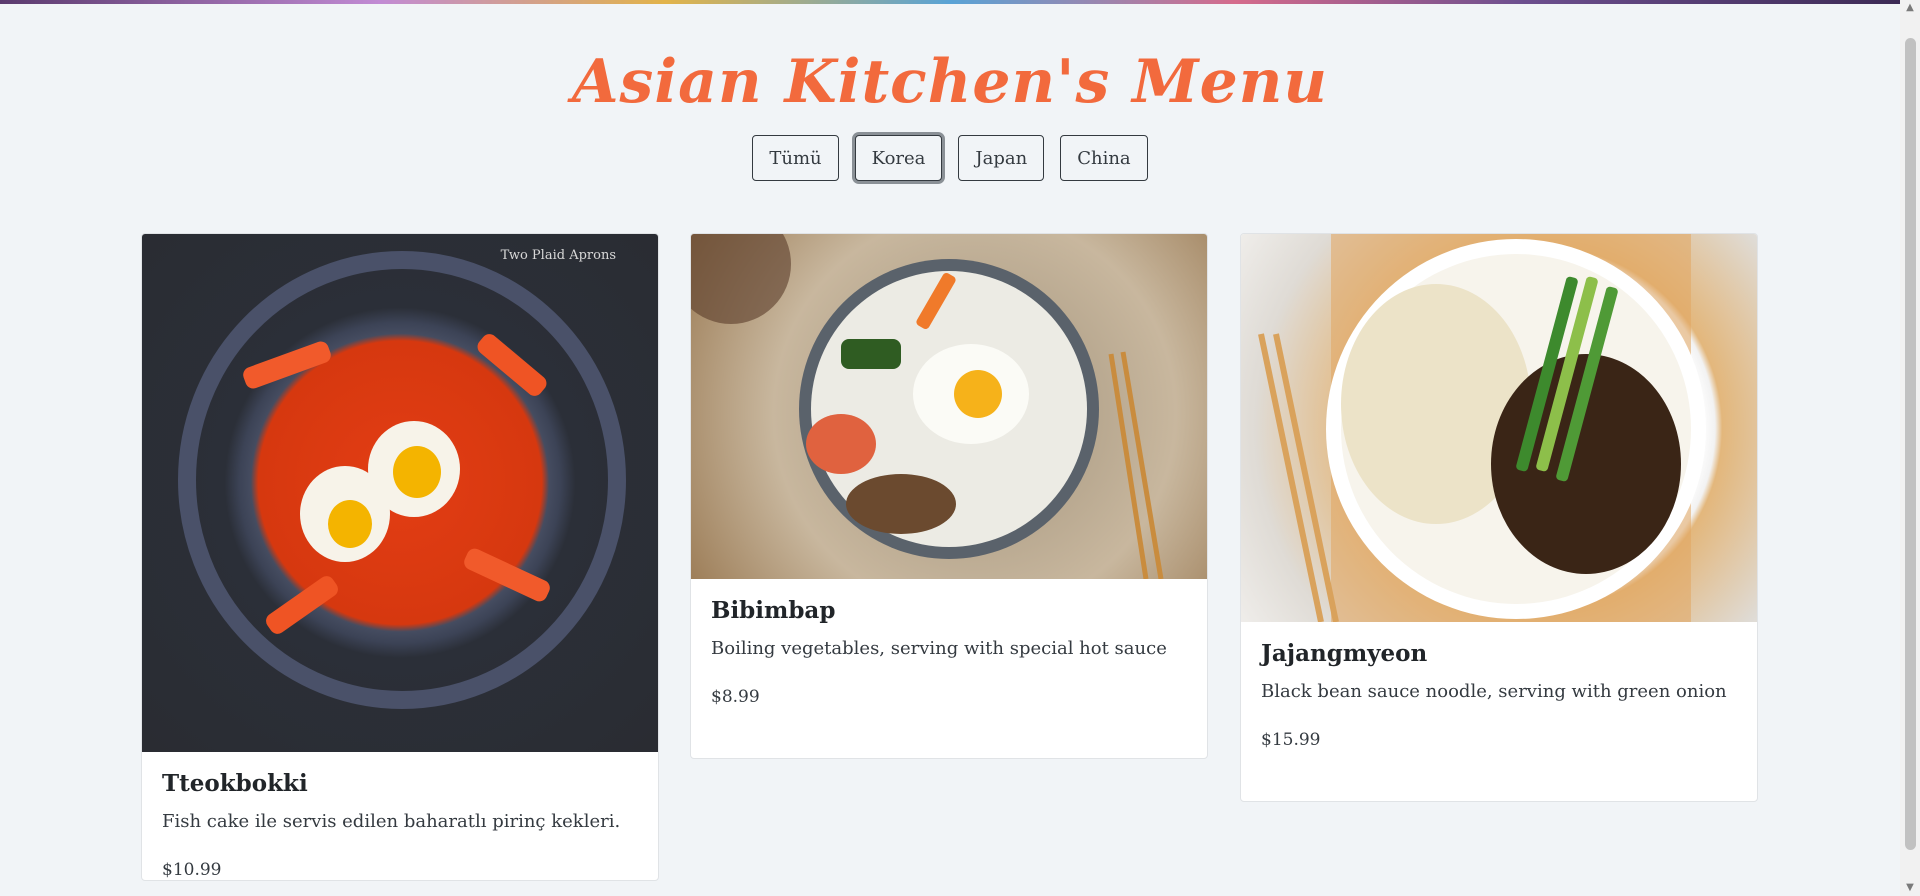 The height and width of the screenshot is (896, 1920). I want to click on card-title: Jajangmyeon, so click(1344, 653).